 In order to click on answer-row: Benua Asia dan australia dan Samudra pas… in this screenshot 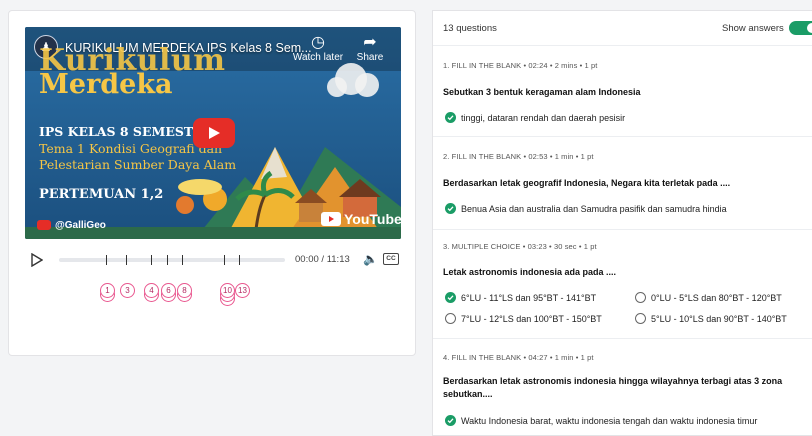, I will do `click(586, 208)`.